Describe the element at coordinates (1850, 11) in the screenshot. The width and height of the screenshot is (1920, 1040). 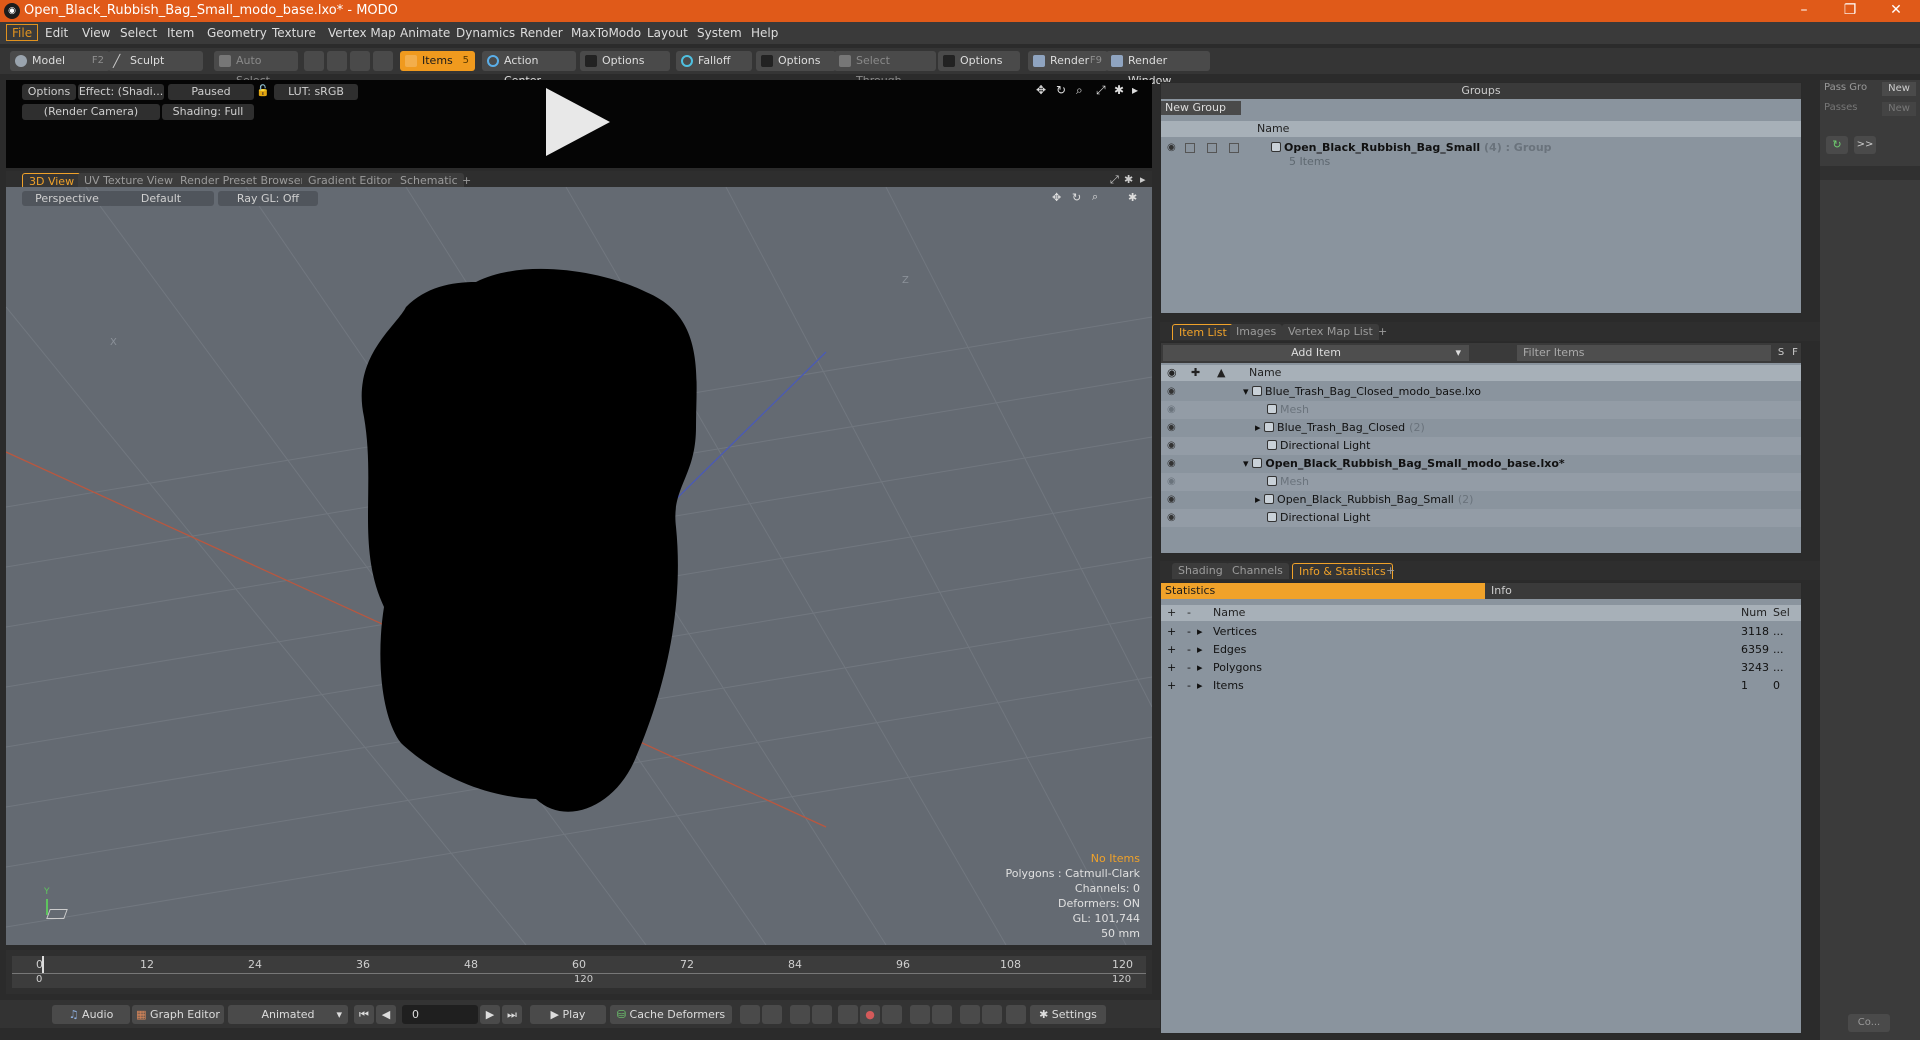
I see `restore-button: ❐` at that location.